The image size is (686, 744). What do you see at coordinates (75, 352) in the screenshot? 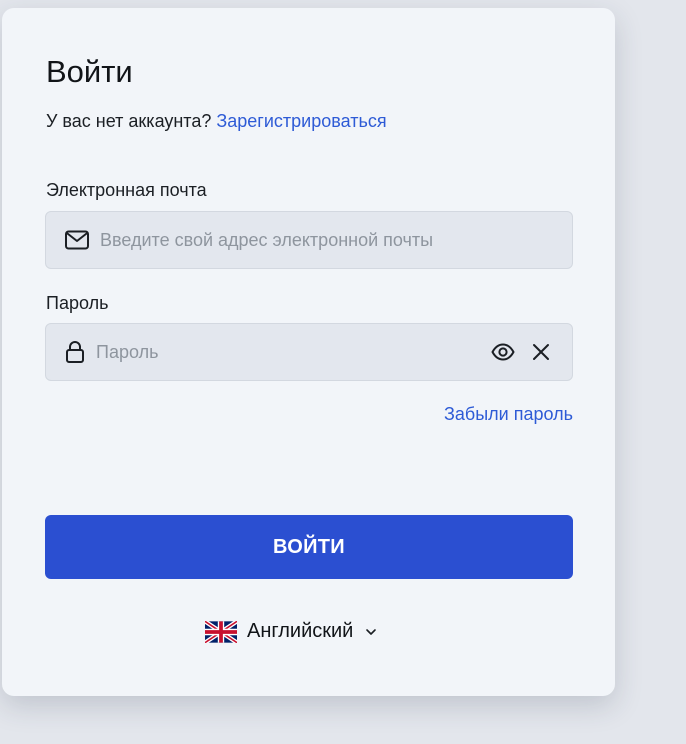
I see `lock-icon` at bounding box center [75, 352].